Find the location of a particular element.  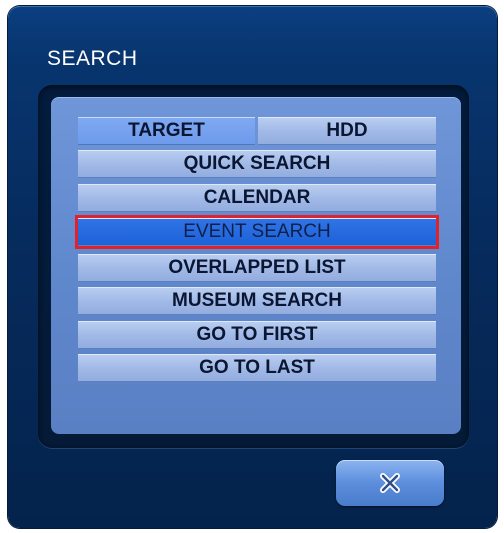

close-button is located at coordinates (390, 483).